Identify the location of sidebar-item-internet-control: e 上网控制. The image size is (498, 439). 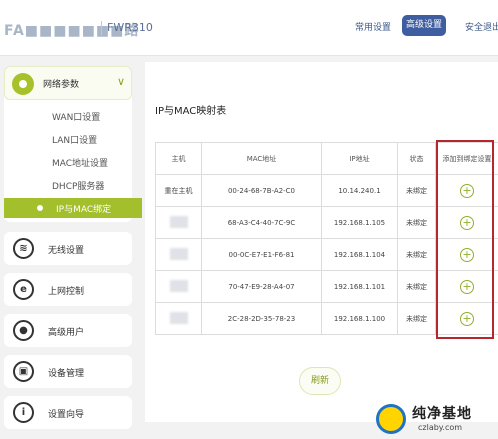
(68, 289).